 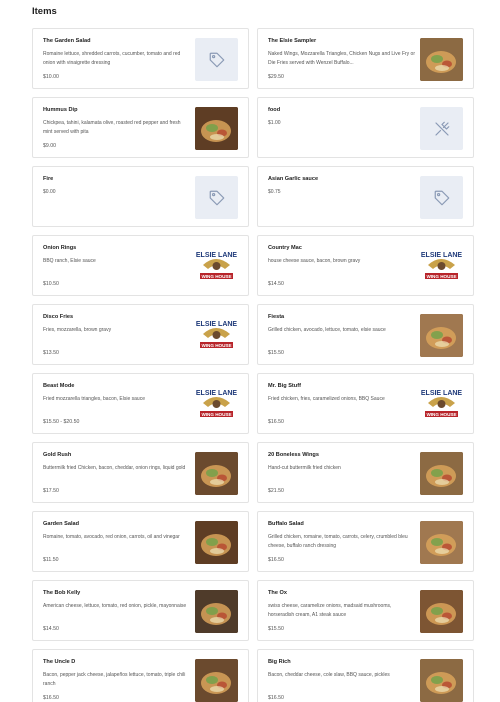 I want to click on item-card: food $1.00, so click(x=365, y=127).